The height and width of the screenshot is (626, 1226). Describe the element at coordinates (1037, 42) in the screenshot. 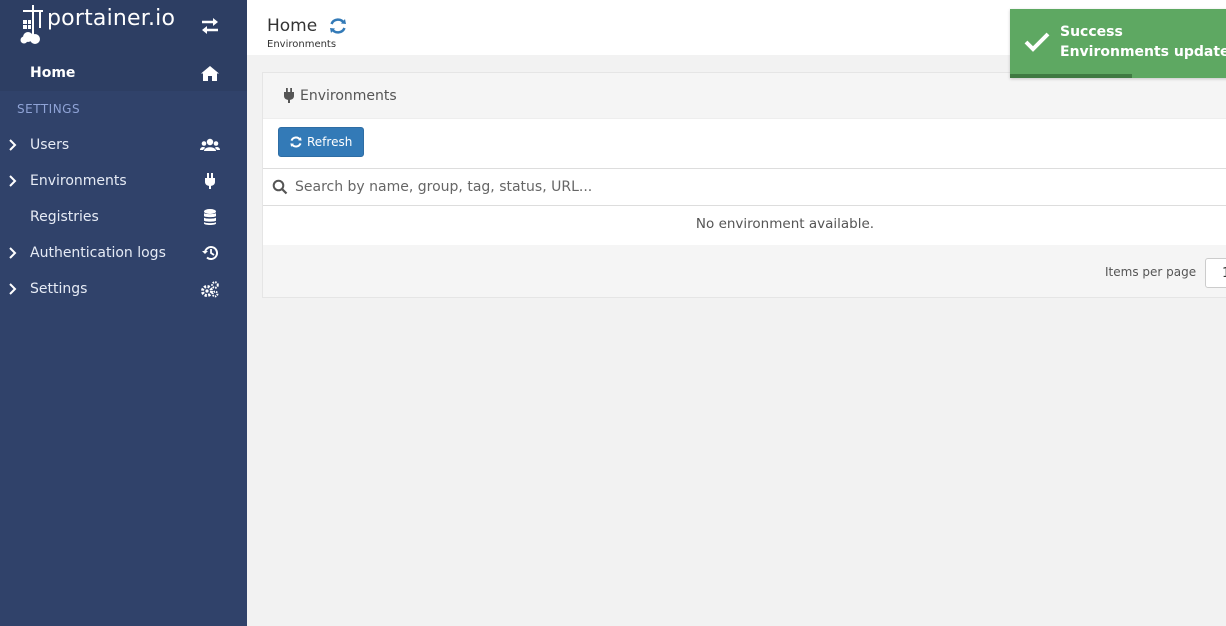

I see `check-icon` at that location.